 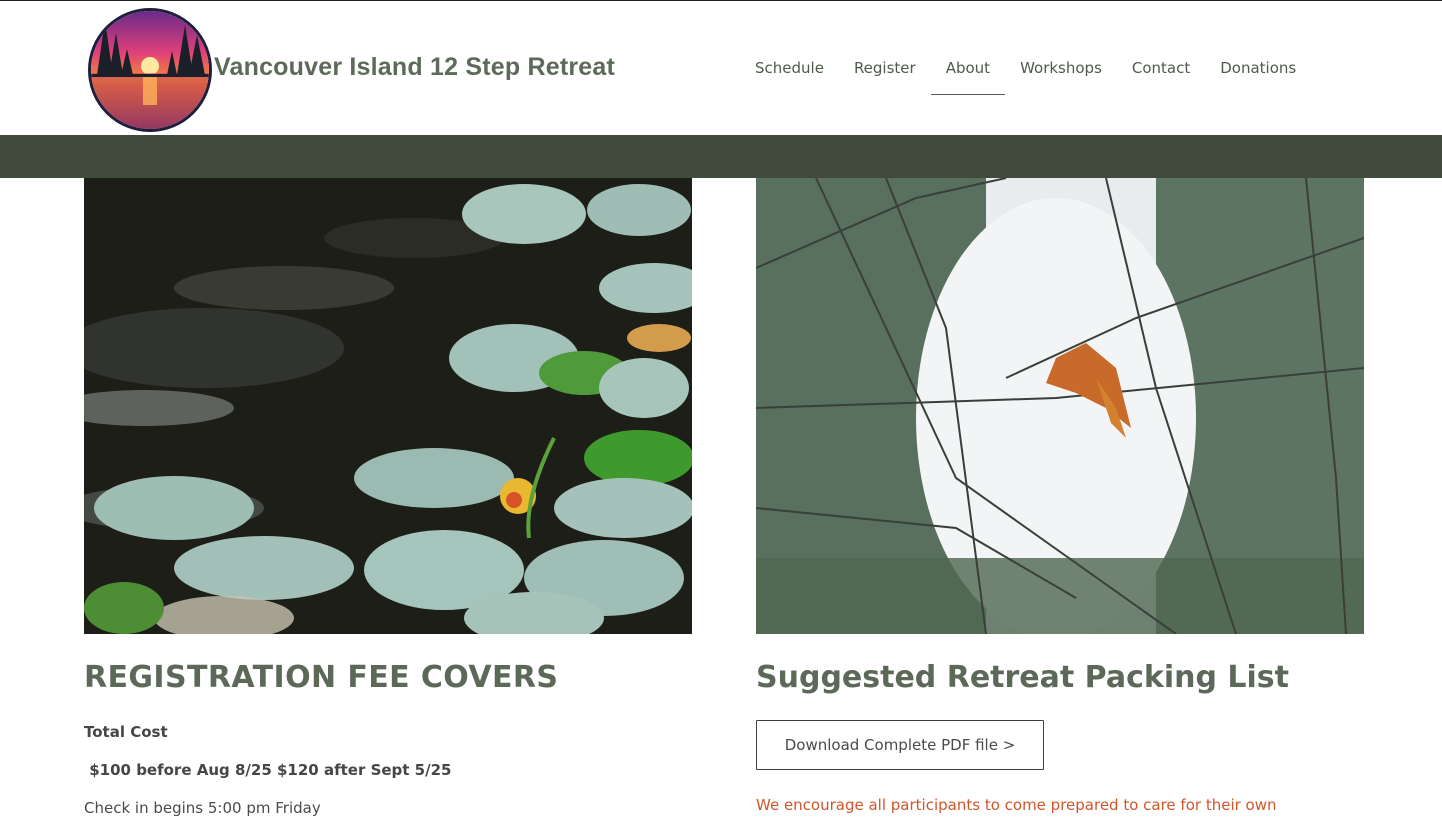 What do you see at coordinates (126, 732) in the screenshot?
I see `total-cost-label: Total Cost` at bounding box center [126, 732].